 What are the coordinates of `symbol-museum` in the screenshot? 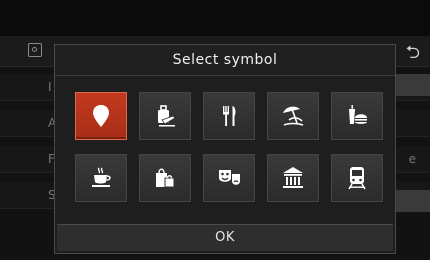 It's located at (293, 178).